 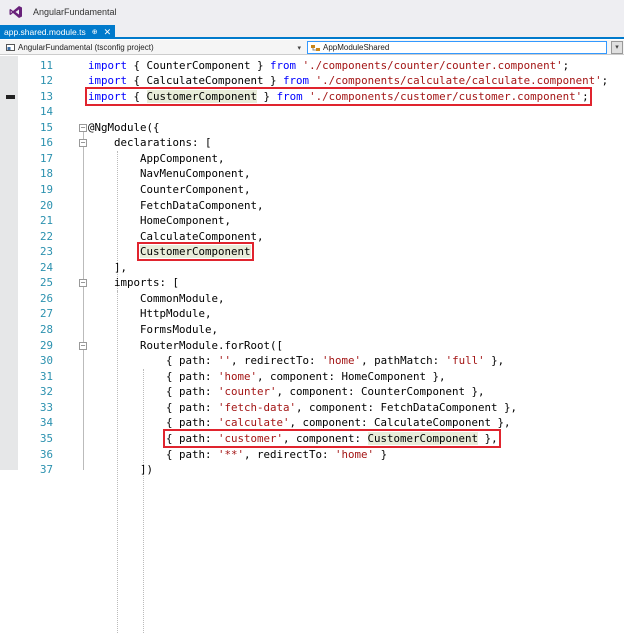 I want to click on line-number: 34, so click(x=46, y=423).